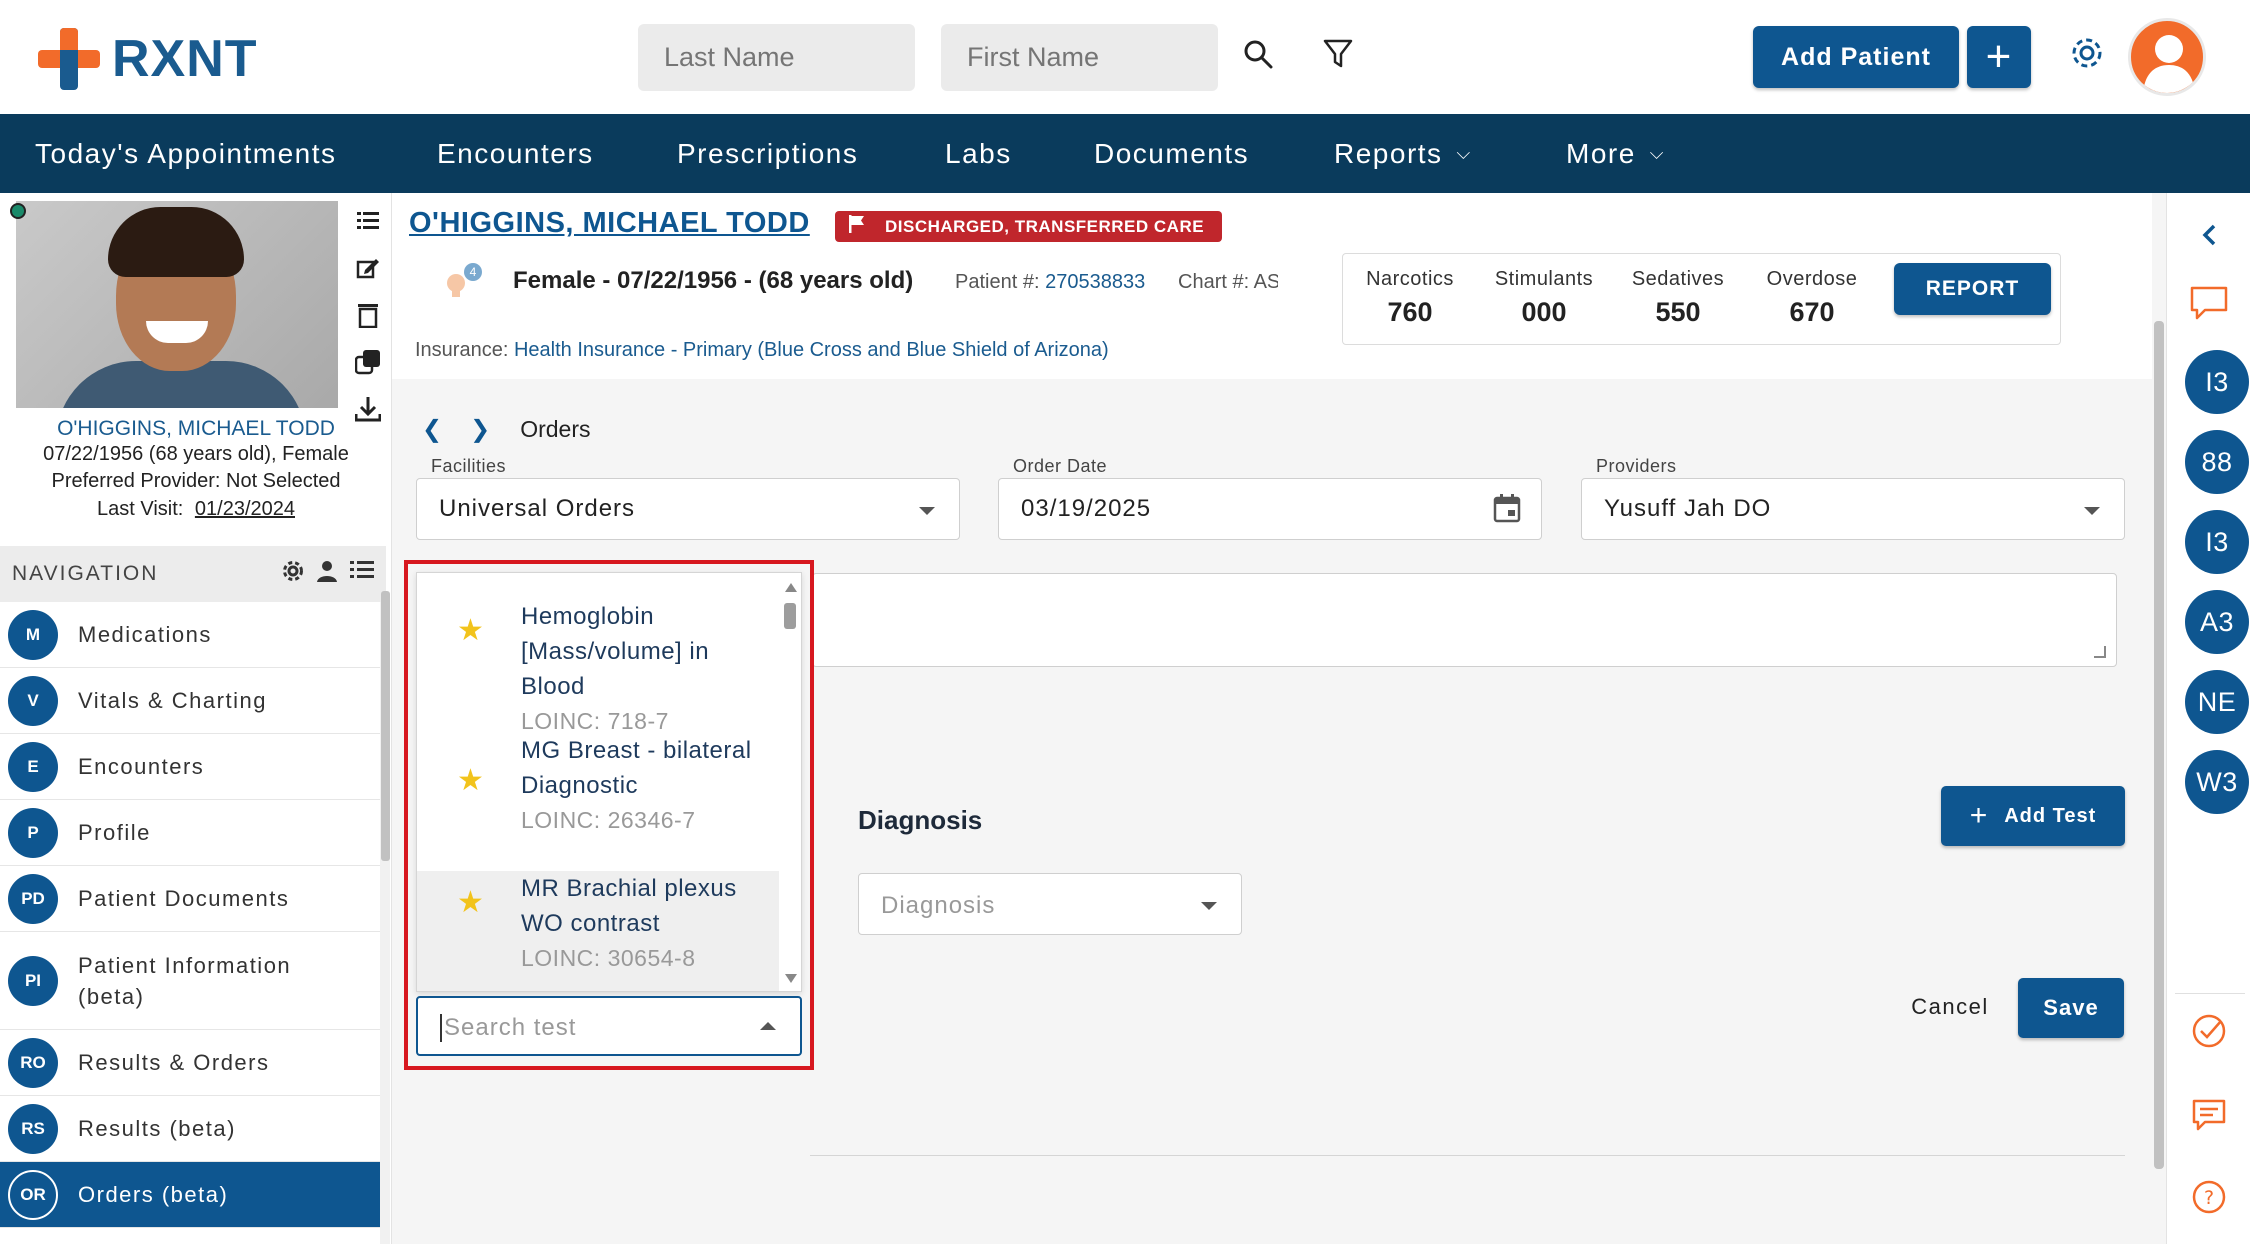 The height and width of the screenshot is (1244, 2250). What do you see at coordinates (480, 429) in the screenshot?
I see `forward-chevron-icon: ❯` at bounding box center [480, 429].